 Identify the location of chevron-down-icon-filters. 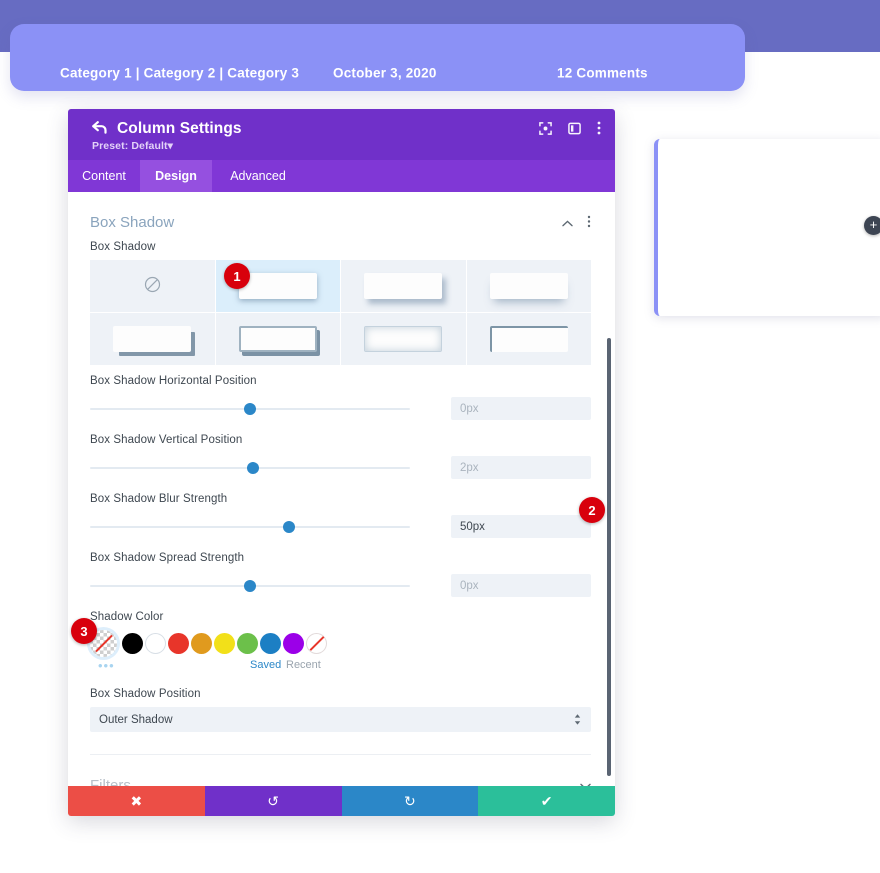
(585, 782).